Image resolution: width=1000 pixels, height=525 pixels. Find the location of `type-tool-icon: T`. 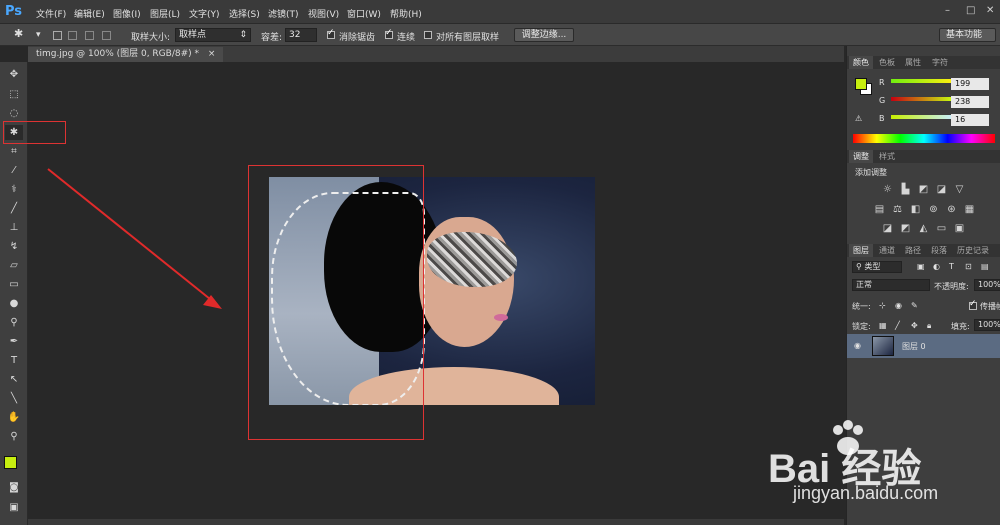

type-tool-icon: T is located at coordinates (14, 360).